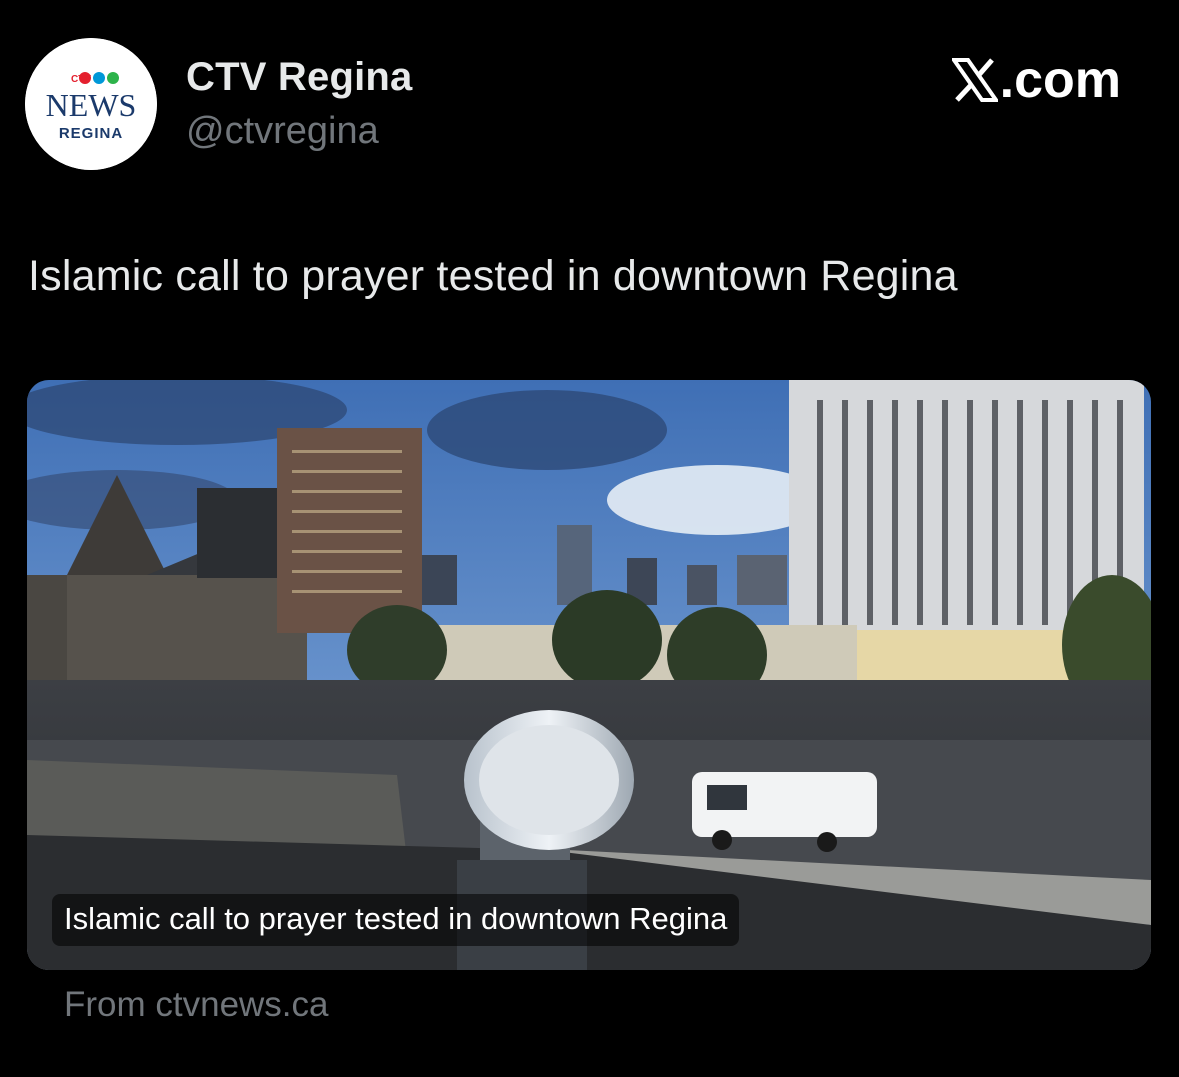 The height and width of the screenshot is (1077, 1179). Describe the element at coordinates (282, 131) in the screenshot. I see `account-handle: @ctvregina` at that location.